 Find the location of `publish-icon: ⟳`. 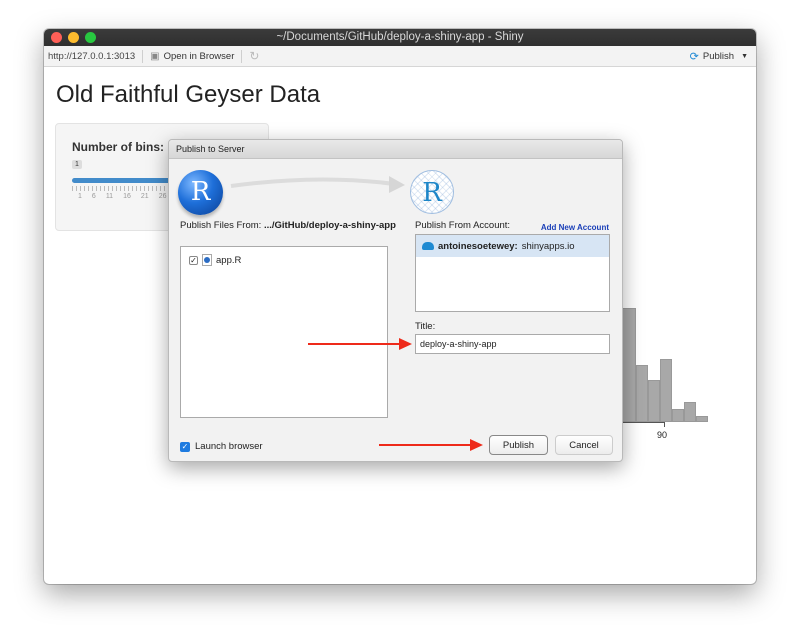

publish-icon: ⟳ is located at coordinates (694, 56).